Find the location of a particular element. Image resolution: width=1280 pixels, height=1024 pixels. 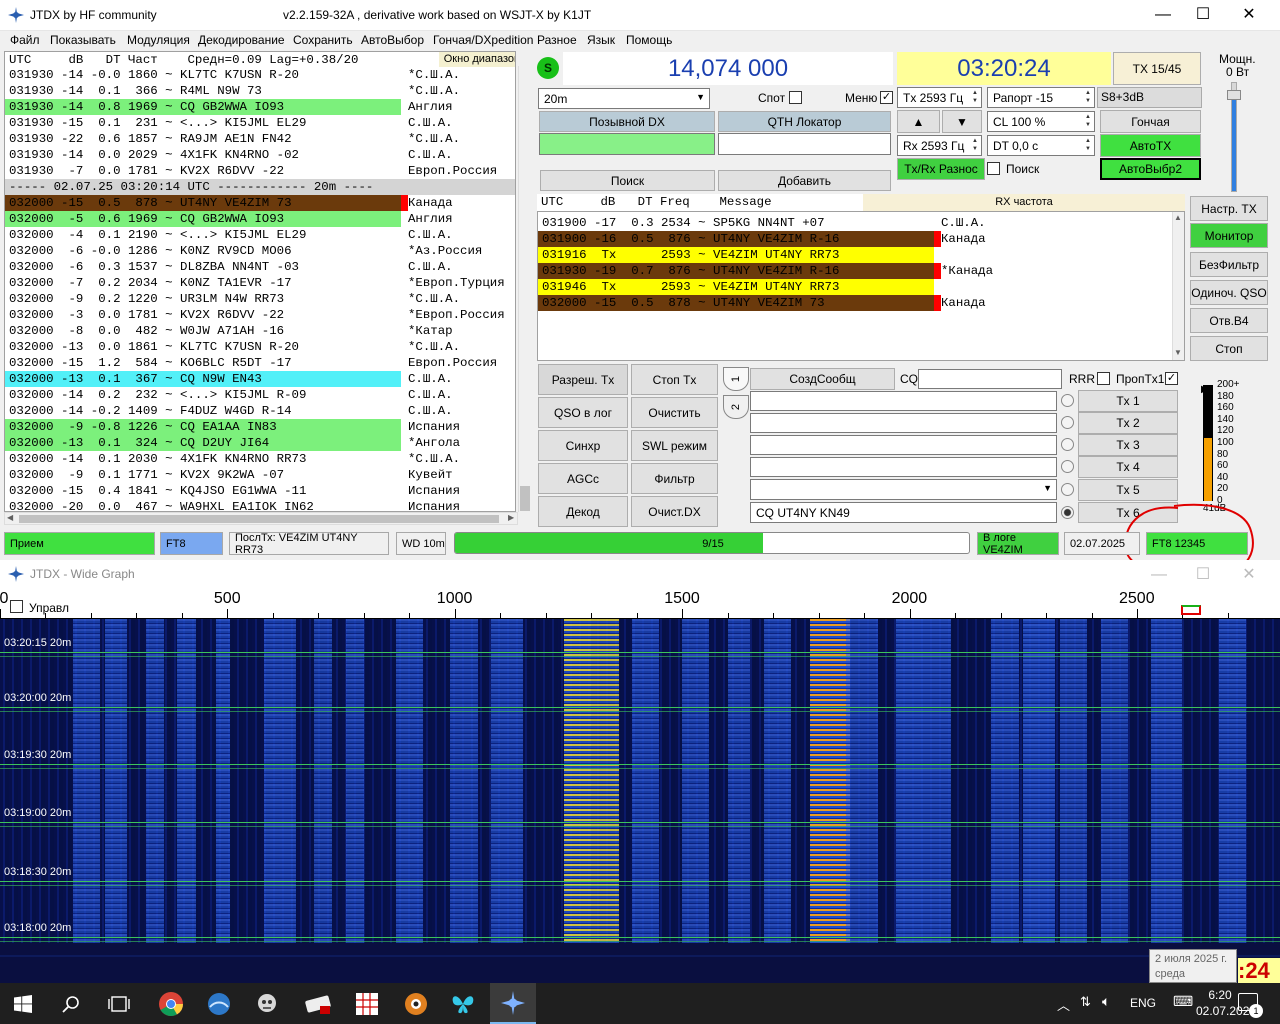

tx2-message-field is located at coordinates (903, 423).